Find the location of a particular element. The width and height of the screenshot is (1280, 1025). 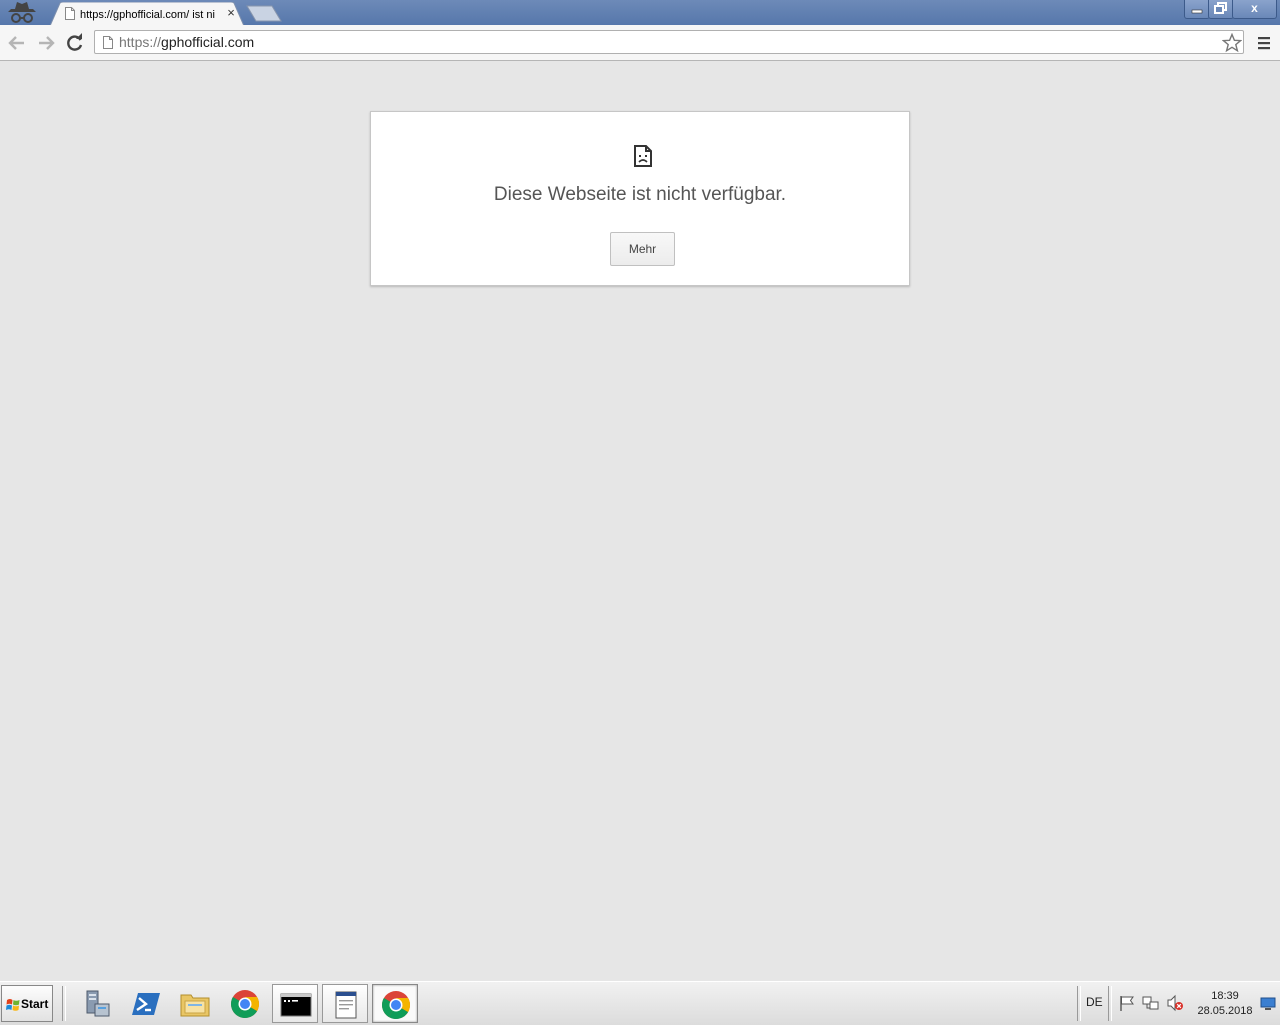

error-title: Diese Webseite ist nicht verfügbar. is located at coordinates (640, 194).